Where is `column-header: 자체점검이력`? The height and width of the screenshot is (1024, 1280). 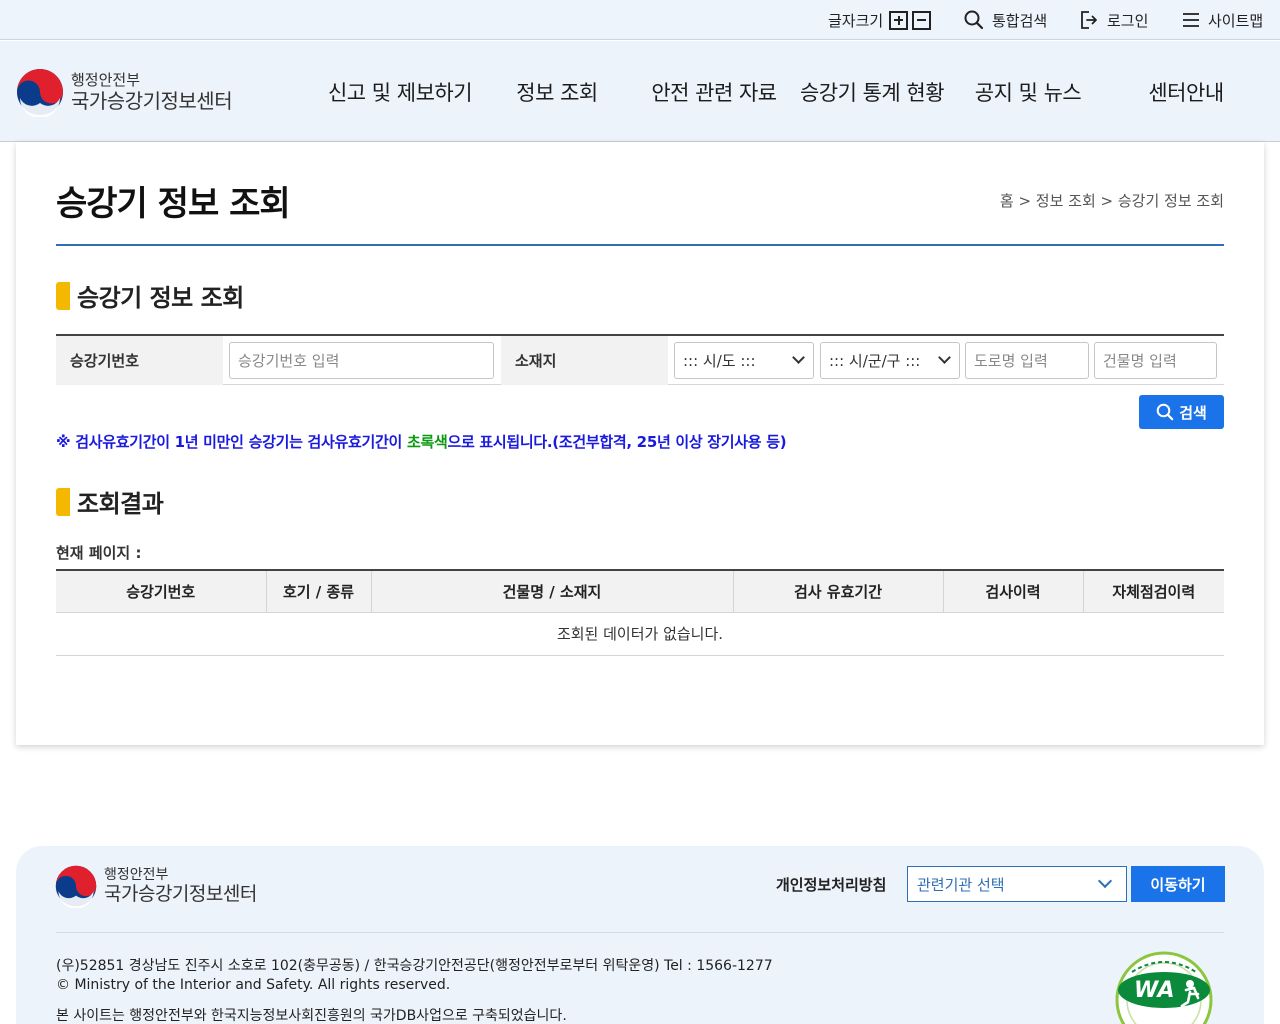
column-header: 자체점검이력 is located at coordinates (1153, 591).